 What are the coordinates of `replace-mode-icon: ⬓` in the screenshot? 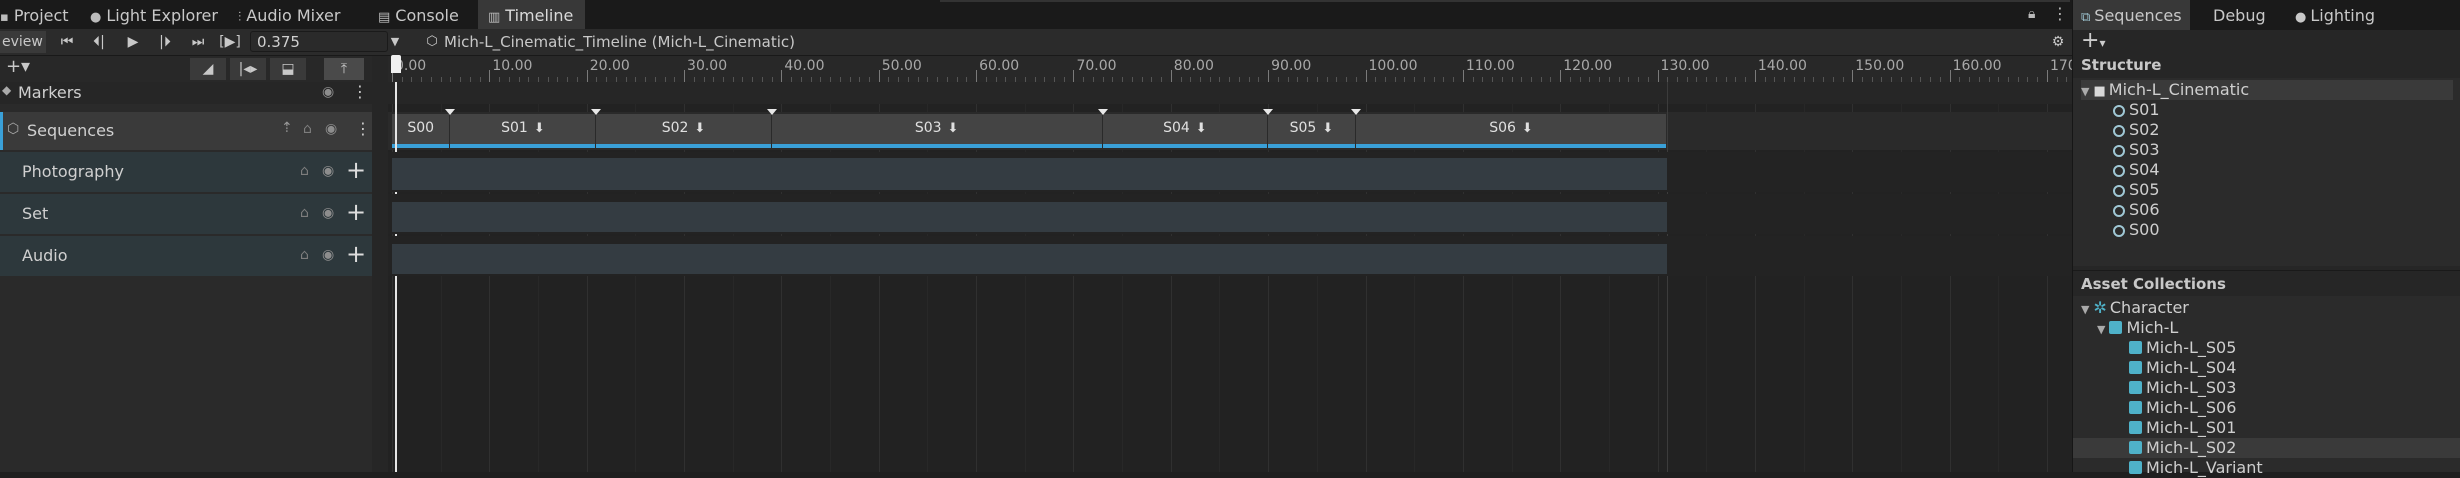 It's located at (288, 69).